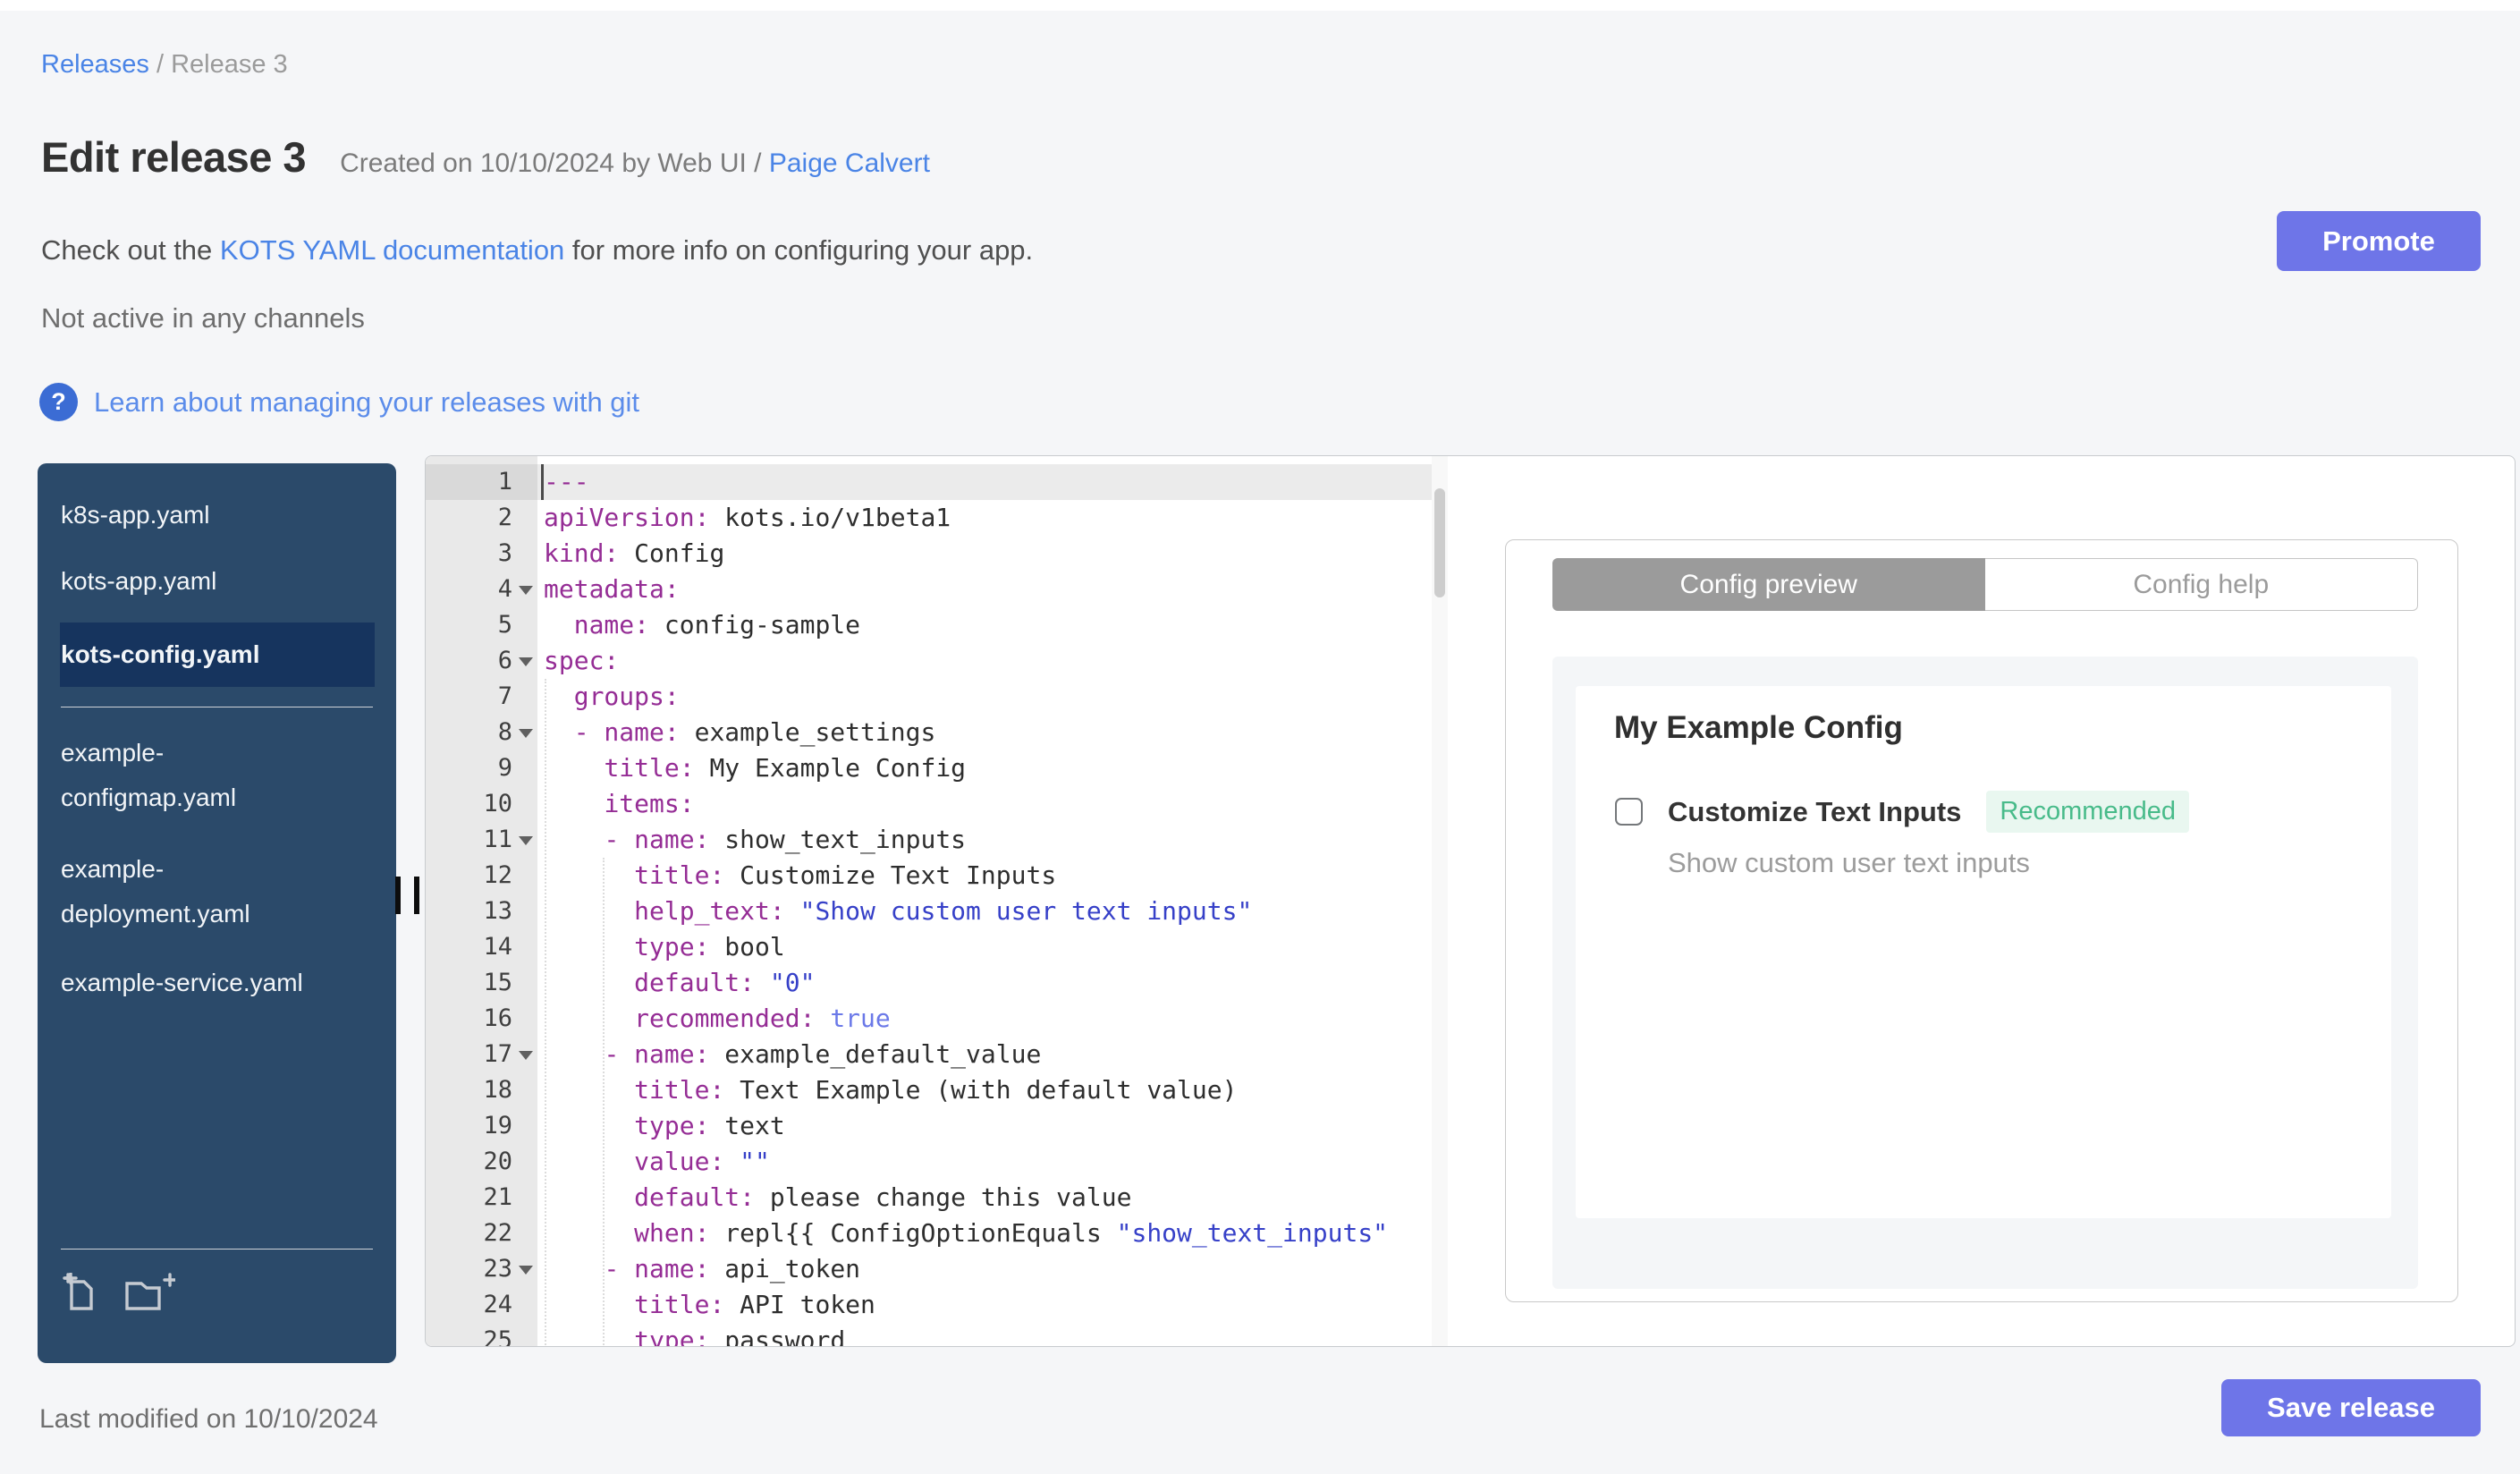  Describe the element at coordinates (481, 732) in the screenshot. I see `gutter-line-8: 8` at that location.